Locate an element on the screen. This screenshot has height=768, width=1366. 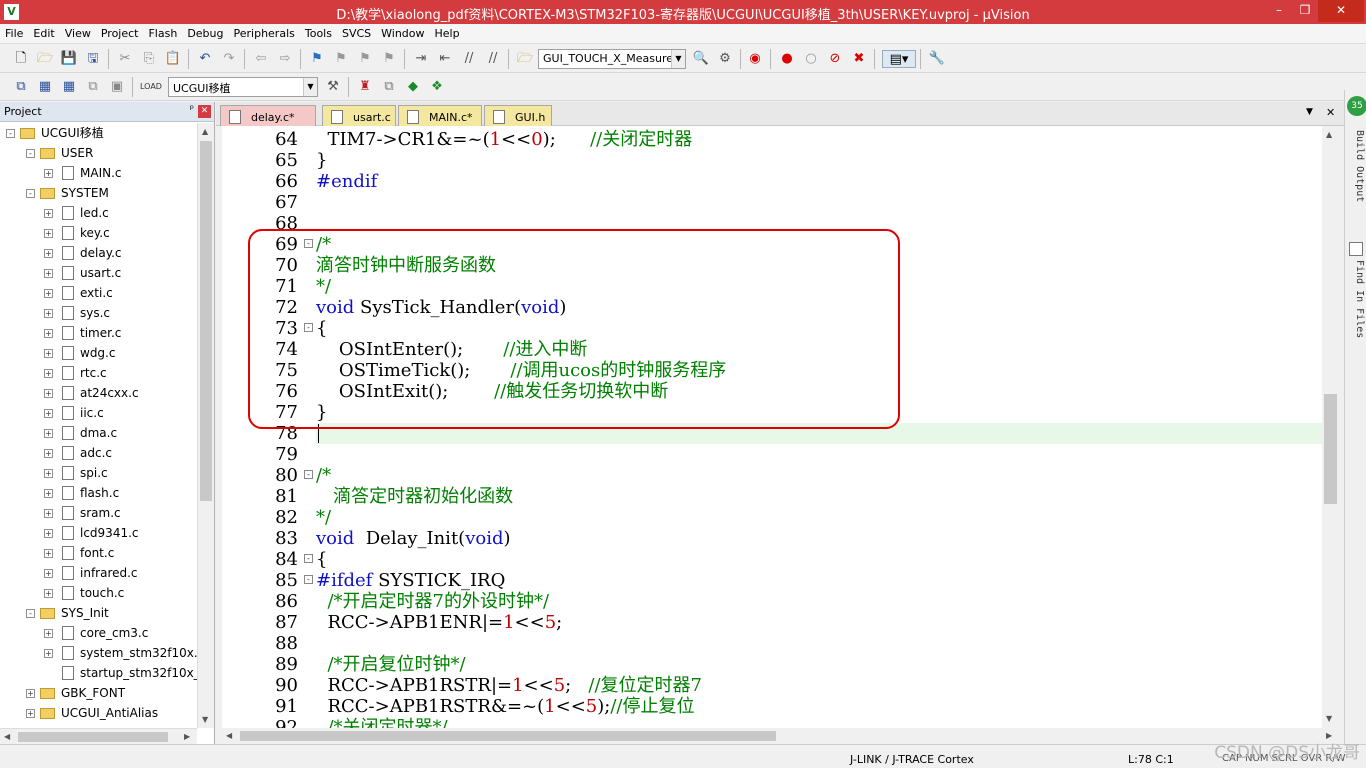
uncomment-icon: // is located at coordinates (493, 59).